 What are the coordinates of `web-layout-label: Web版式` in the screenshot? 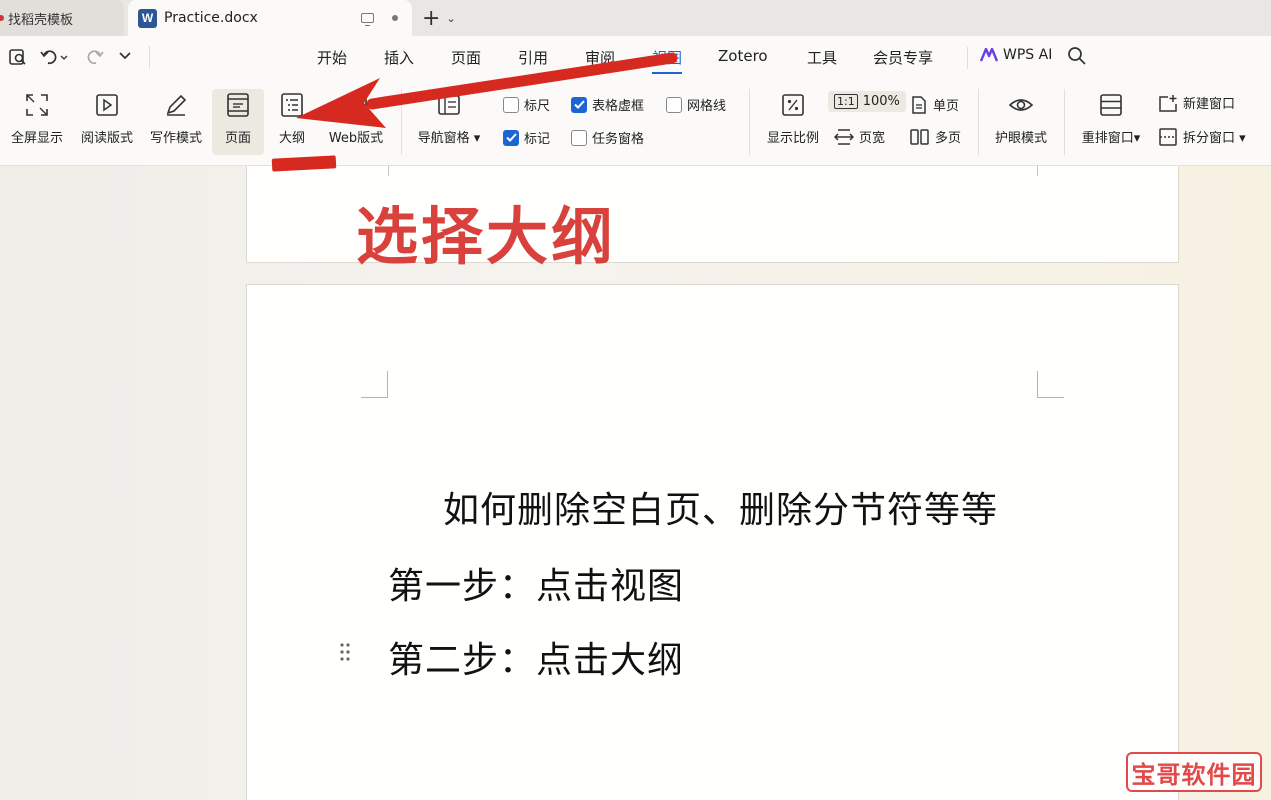 It's located at (356, 138).